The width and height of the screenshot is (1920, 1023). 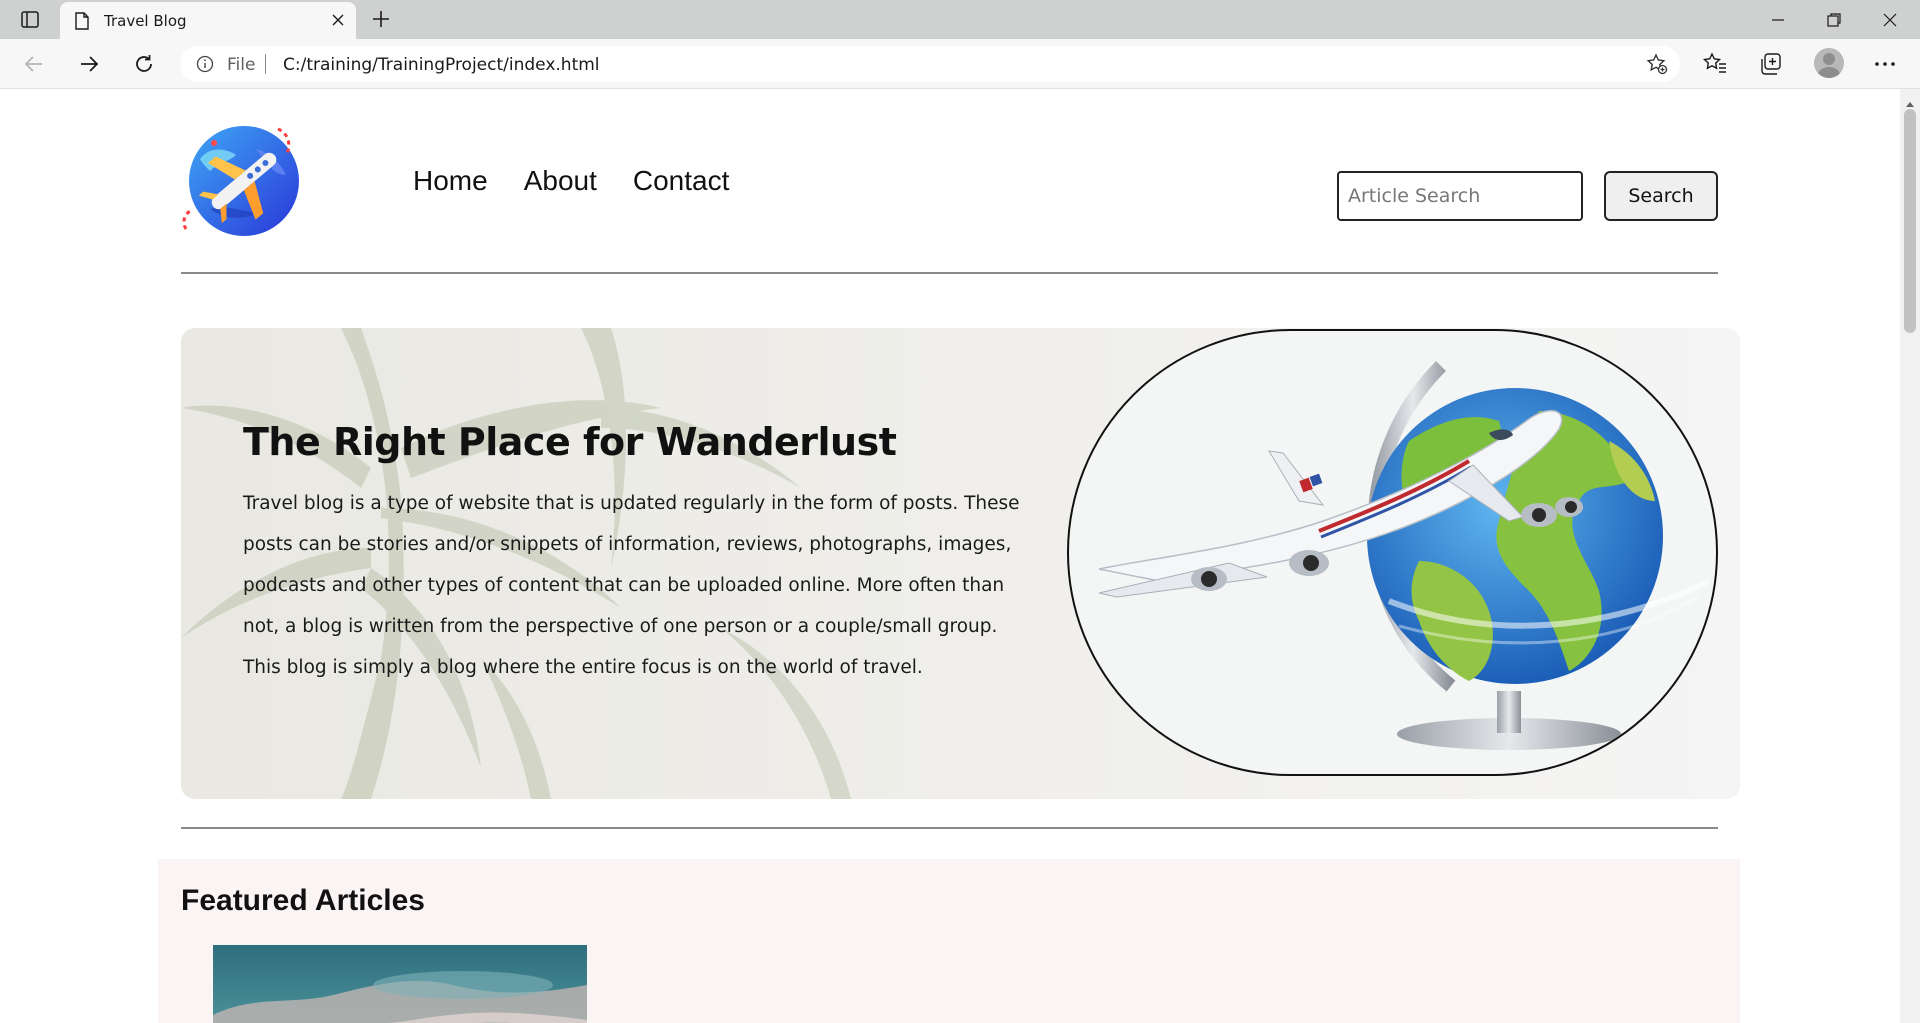 I want to click on back-arrow-icon, so click(x=34, y=64).